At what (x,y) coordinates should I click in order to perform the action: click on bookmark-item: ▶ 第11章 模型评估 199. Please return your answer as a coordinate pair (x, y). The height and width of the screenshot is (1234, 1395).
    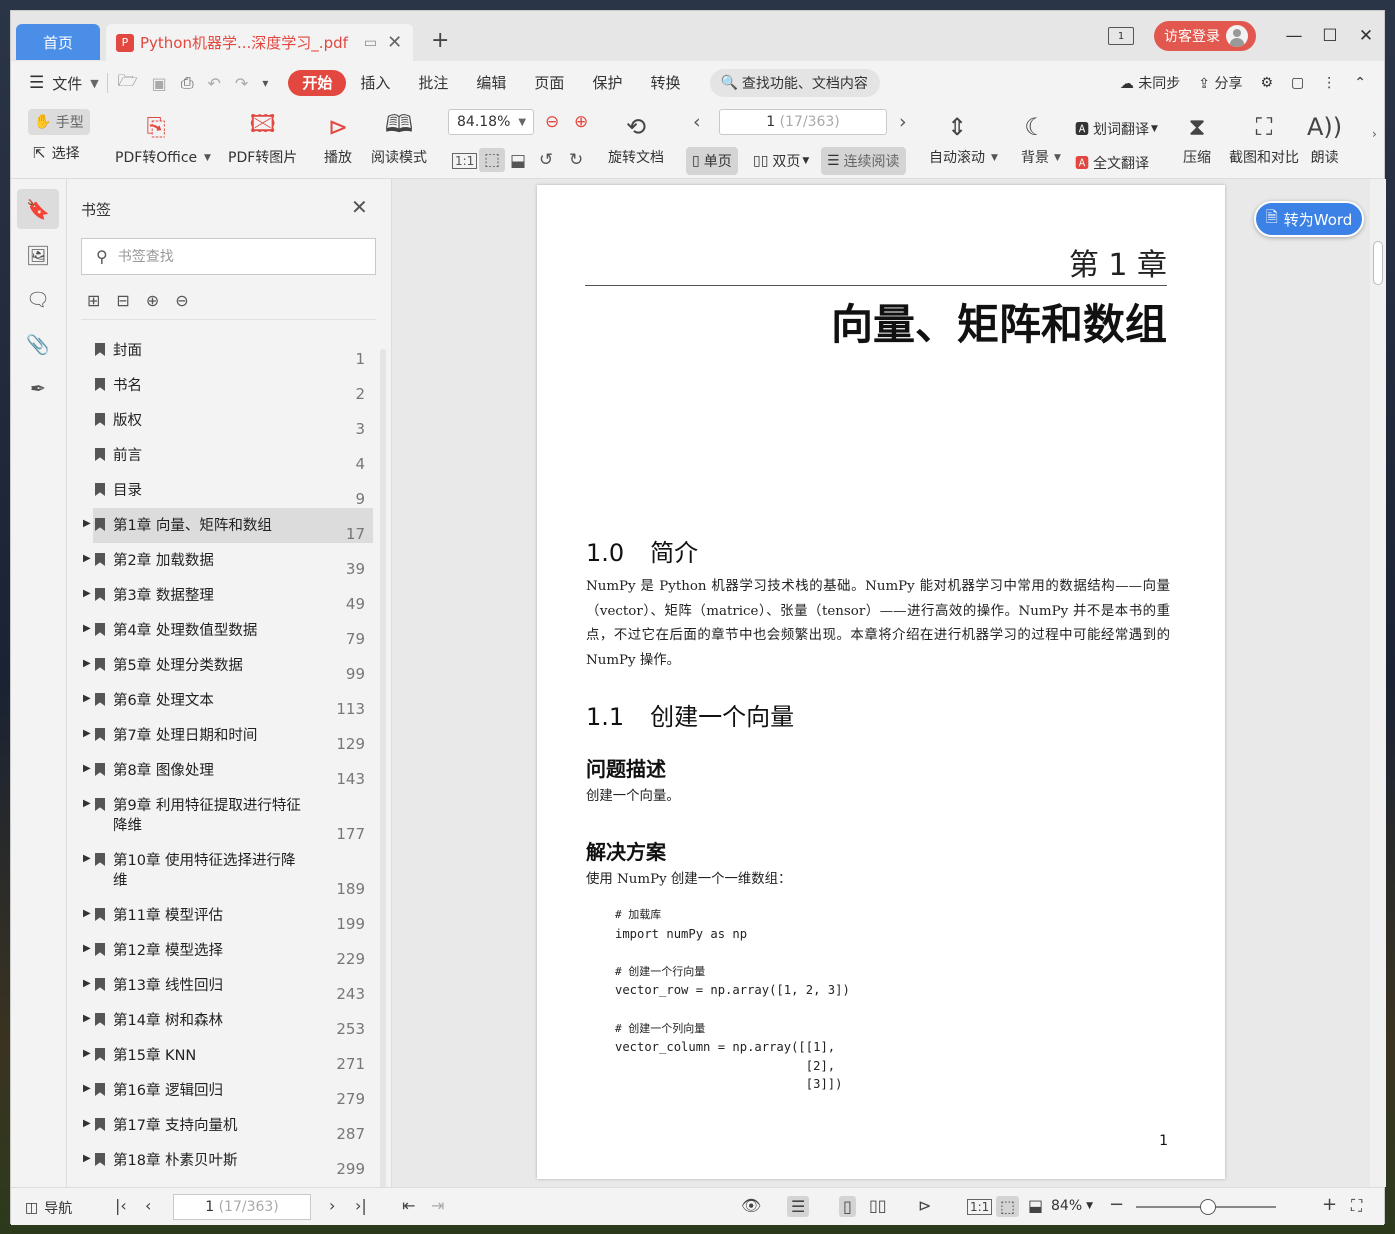
    Looking at the image, I should click on (227, 915).